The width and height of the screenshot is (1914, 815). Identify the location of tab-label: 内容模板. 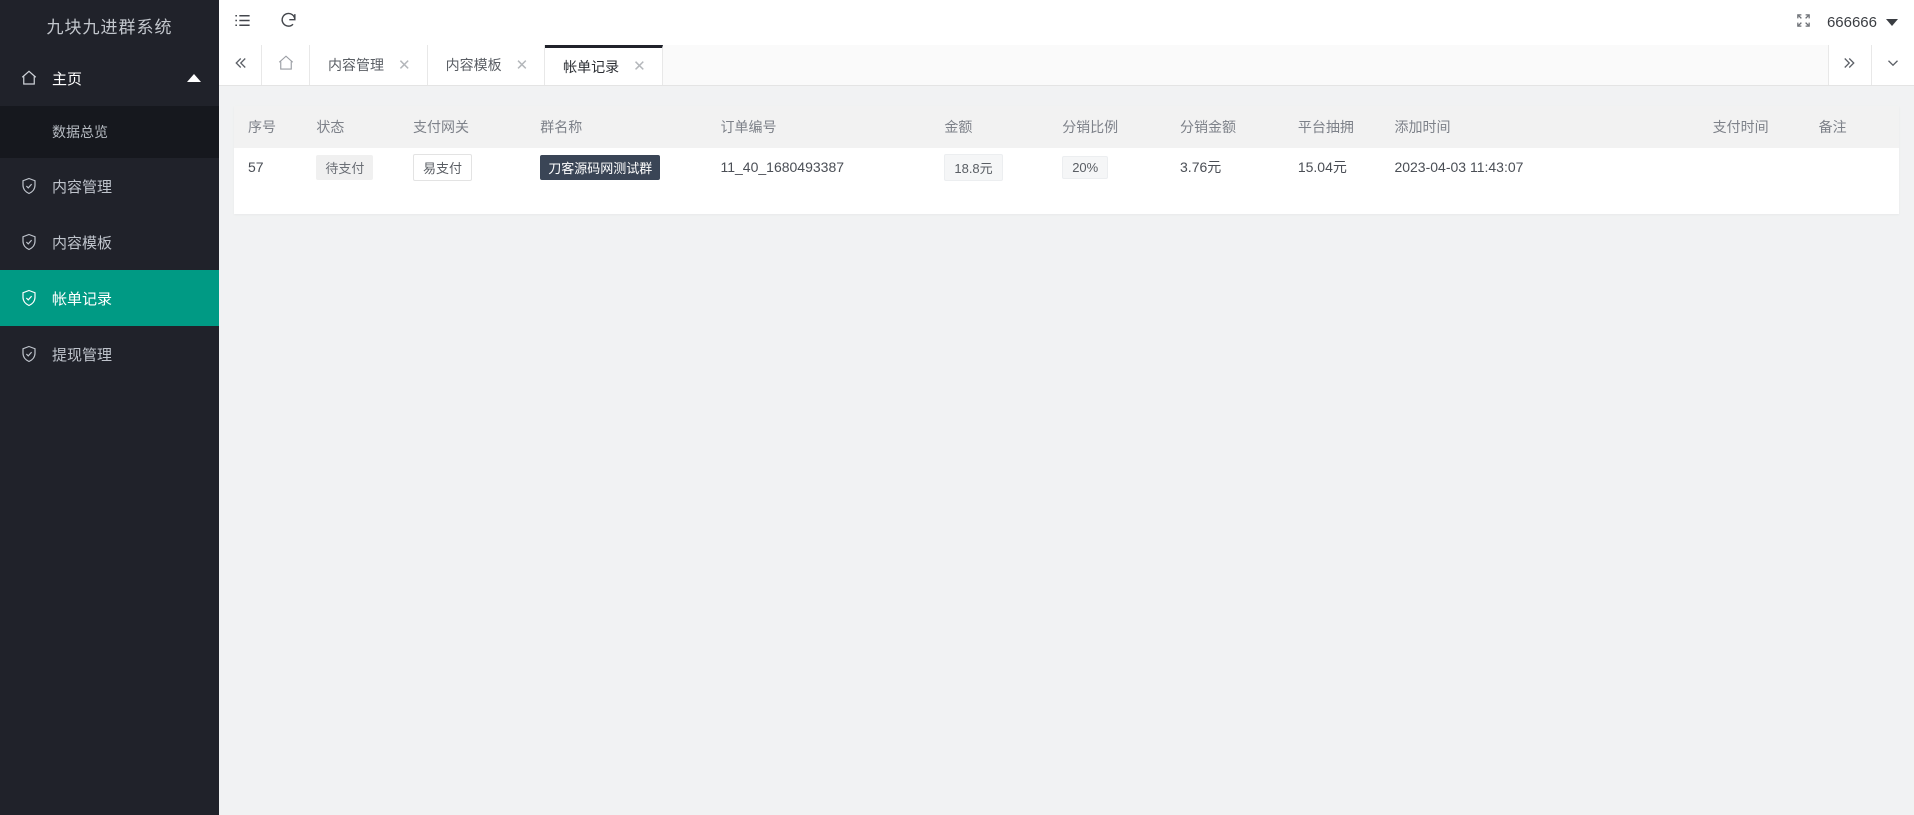
(473, 65).